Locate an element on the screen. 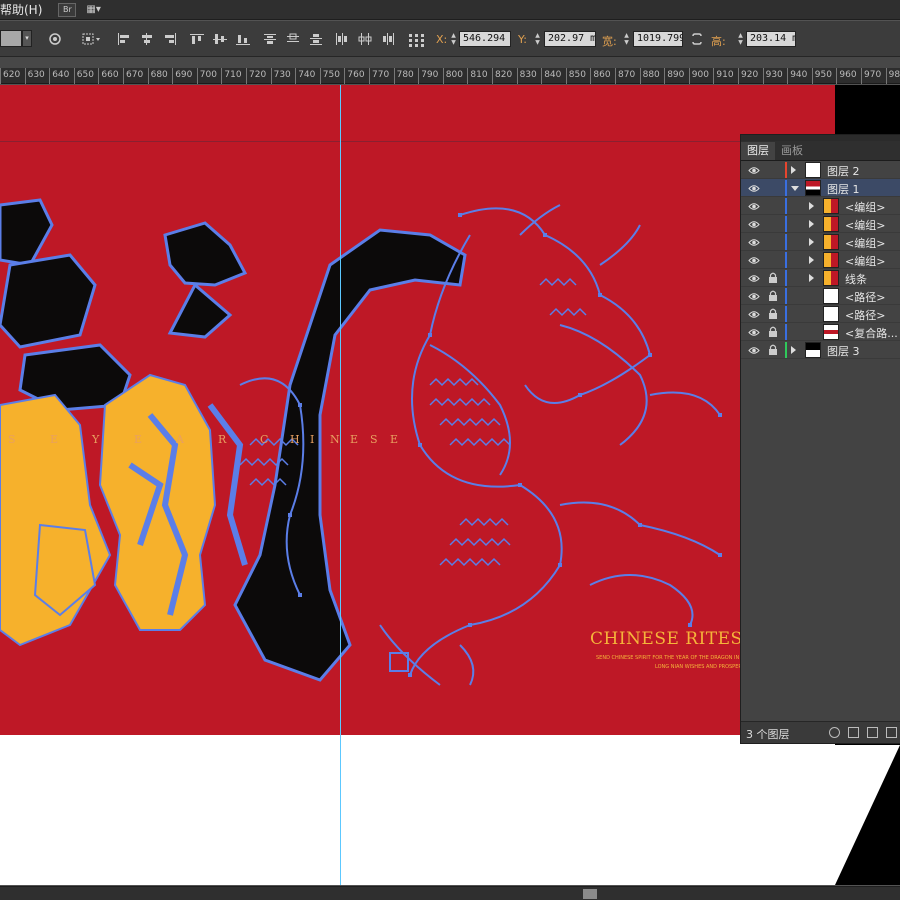 This screenshot has width=900, height=900. align-right-icon is located at coordinates (170, 39).